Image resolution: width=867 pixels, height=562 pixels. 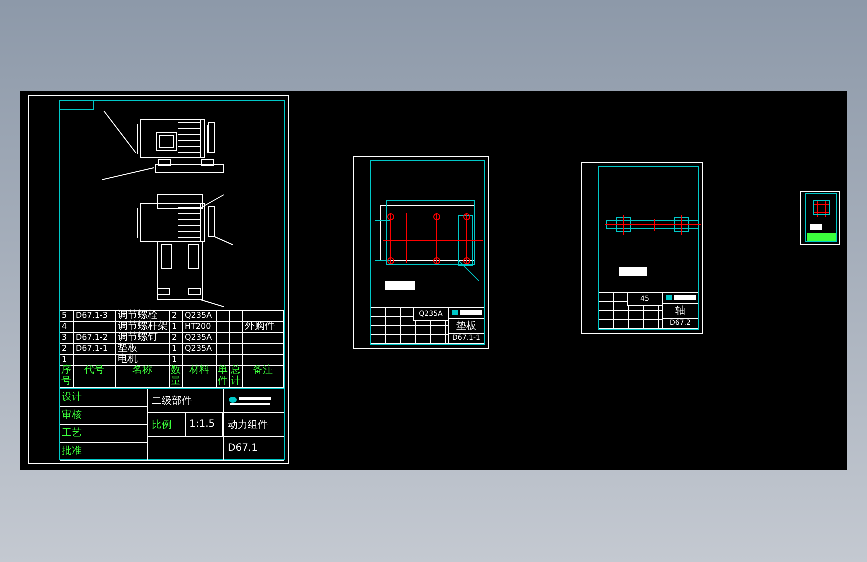 I want to click on bom-header-cell: 代号, so click(x=95, y=377).